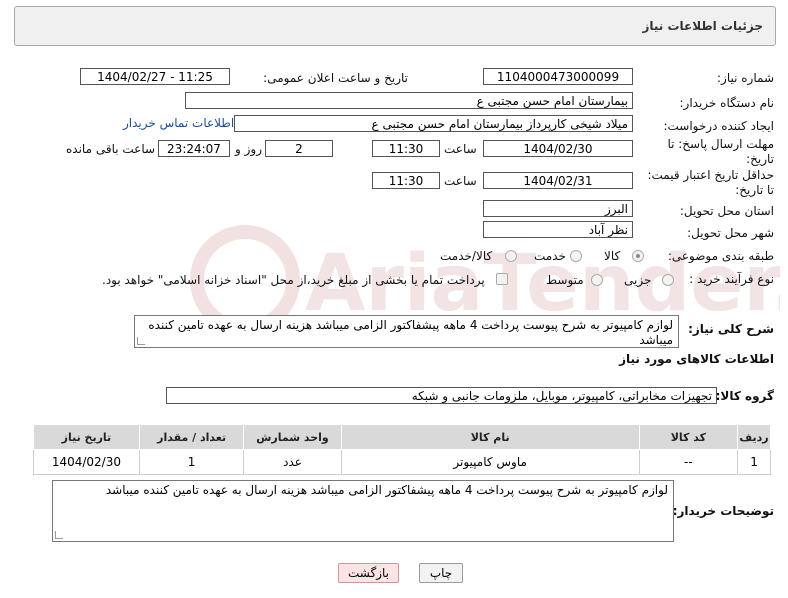  What do you see at coordinates (688, 462) in the screenshot?
I see `cell-code: --` at bounding box center [688, 462].